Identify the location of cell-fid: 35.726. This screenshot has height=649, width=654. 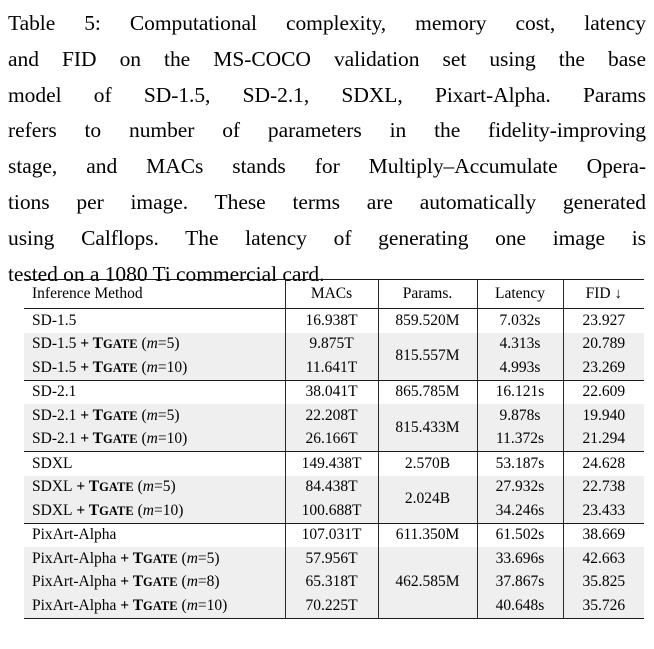
(603, 606).